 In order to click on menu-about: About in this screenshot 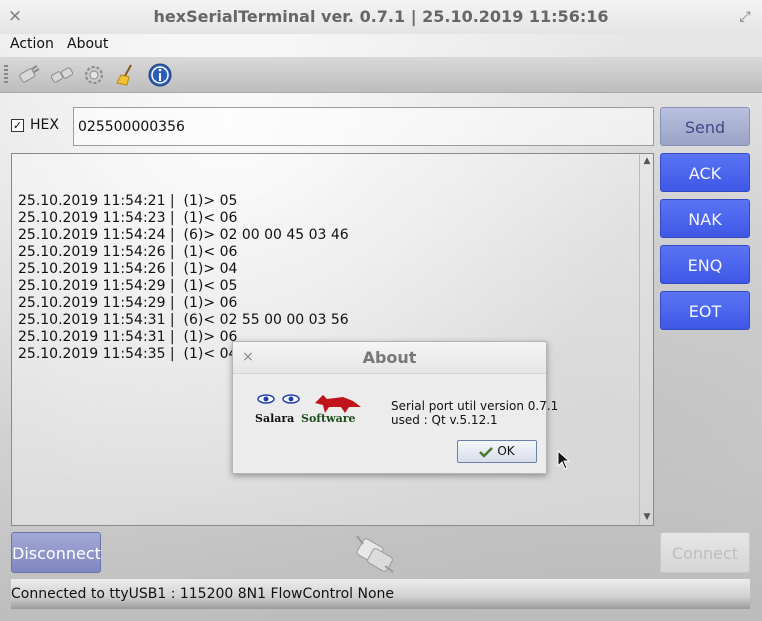, I will do `click(87, 44)`.